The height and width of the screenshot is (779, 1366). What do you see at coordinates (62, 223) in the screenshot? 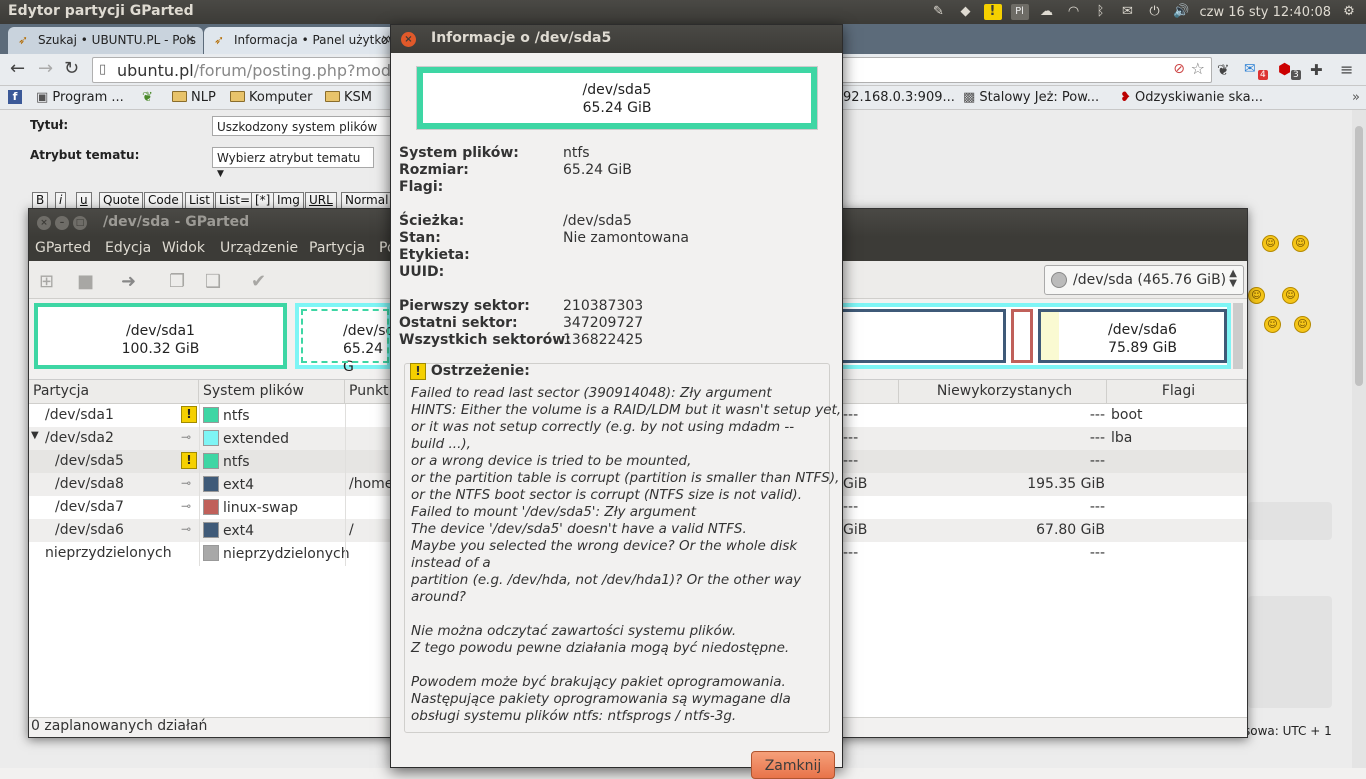
I see `minimize-icon: –` at bounding box center [62, 223].